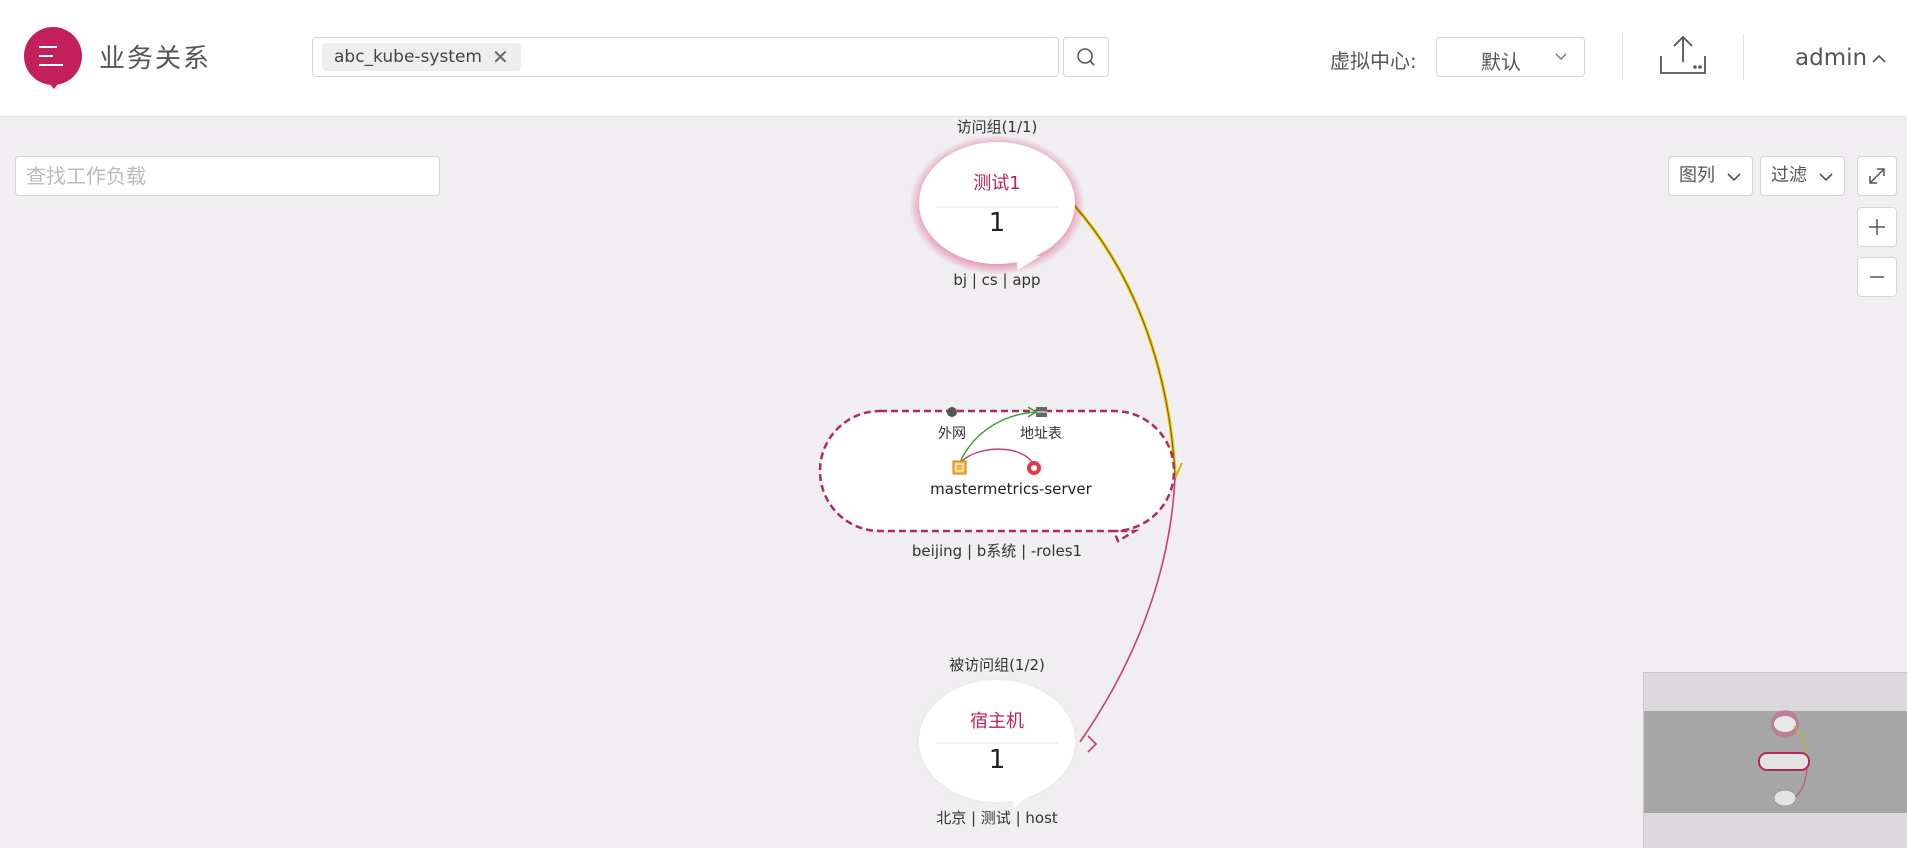 The height and width of the screenshot is (848, 1907). Describe the element at coordinates (1041, 412) in the screenshot. I see `table-icon` at that location.